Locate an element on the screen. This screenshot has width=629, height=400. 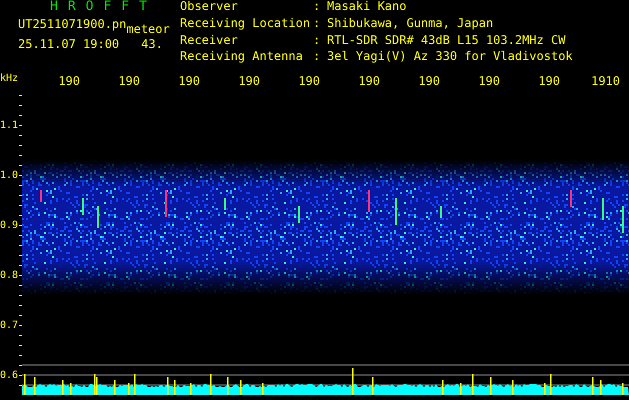
value-text: 43. is located at coordinates (152, 44).